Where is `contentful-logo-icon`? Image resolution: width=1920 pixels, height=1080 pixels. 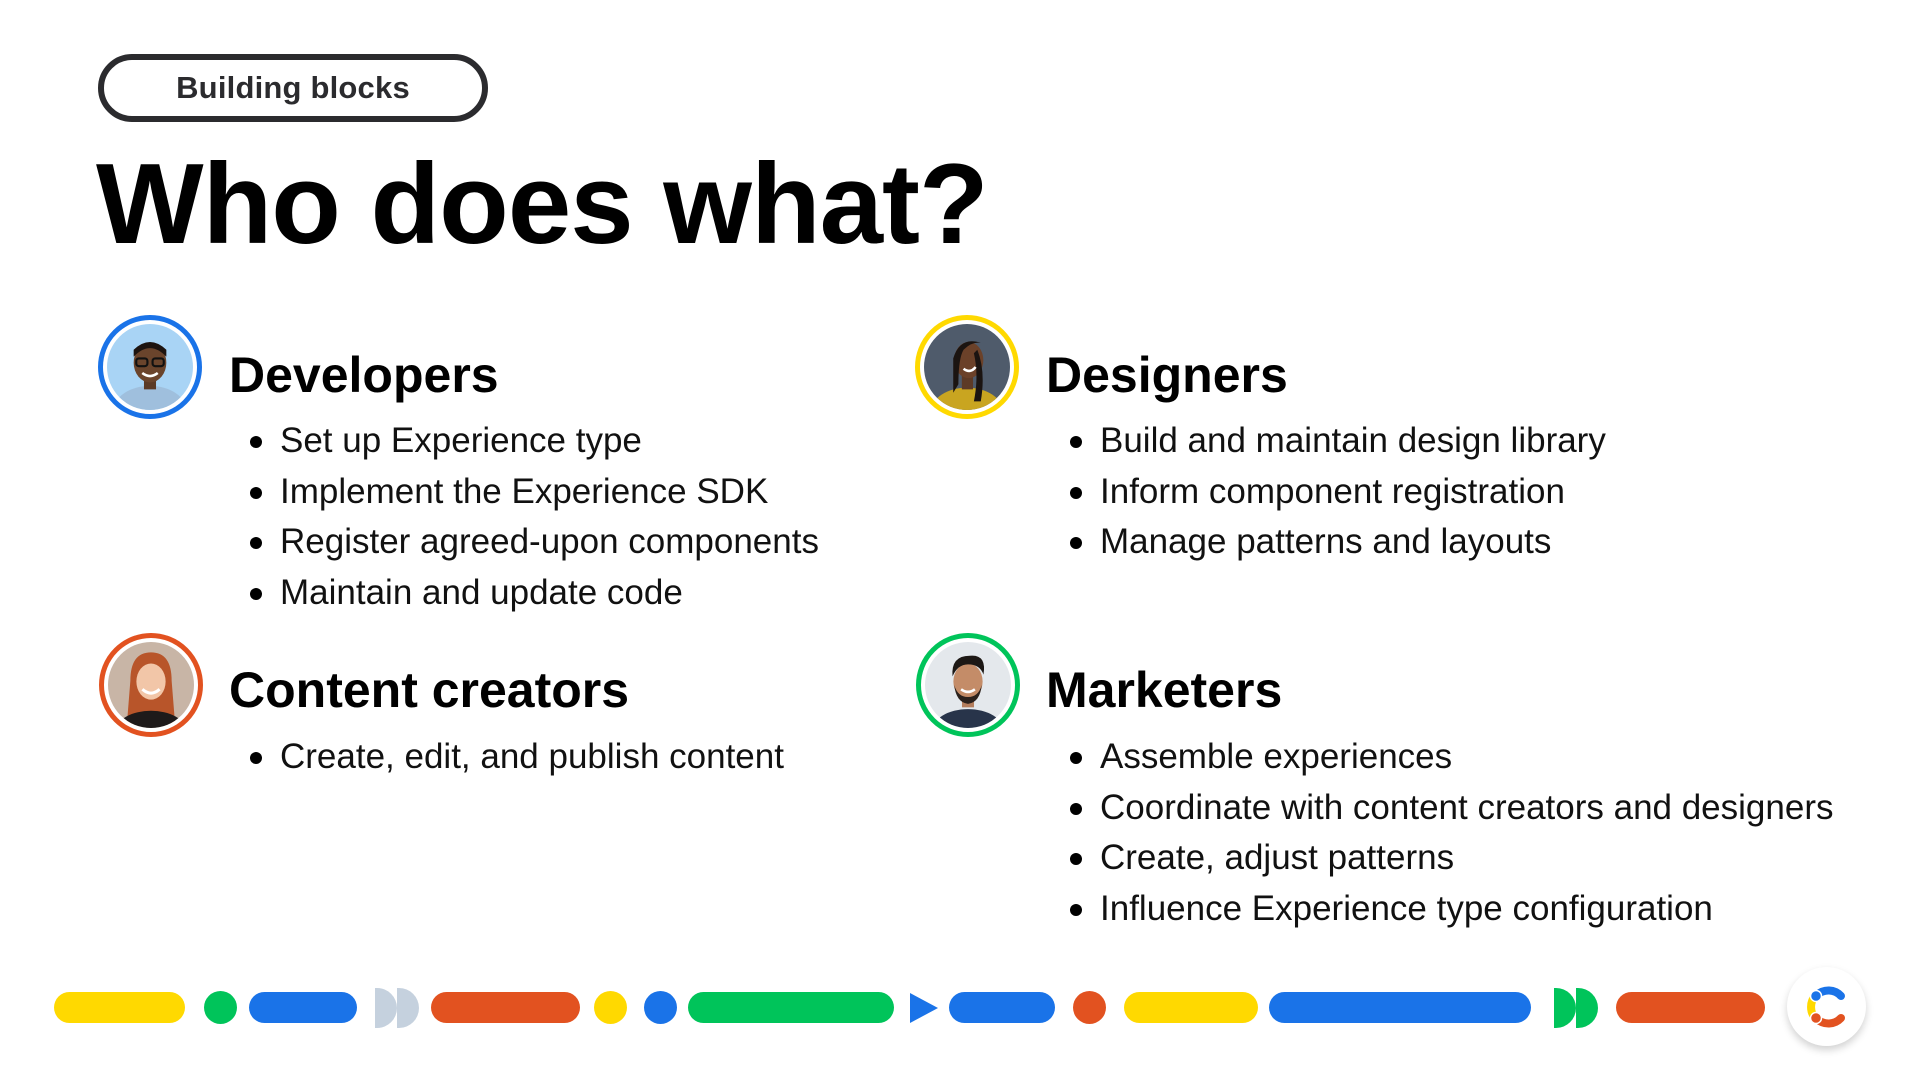
contentful-logo-icon is located at coordinates (1826, 1006).